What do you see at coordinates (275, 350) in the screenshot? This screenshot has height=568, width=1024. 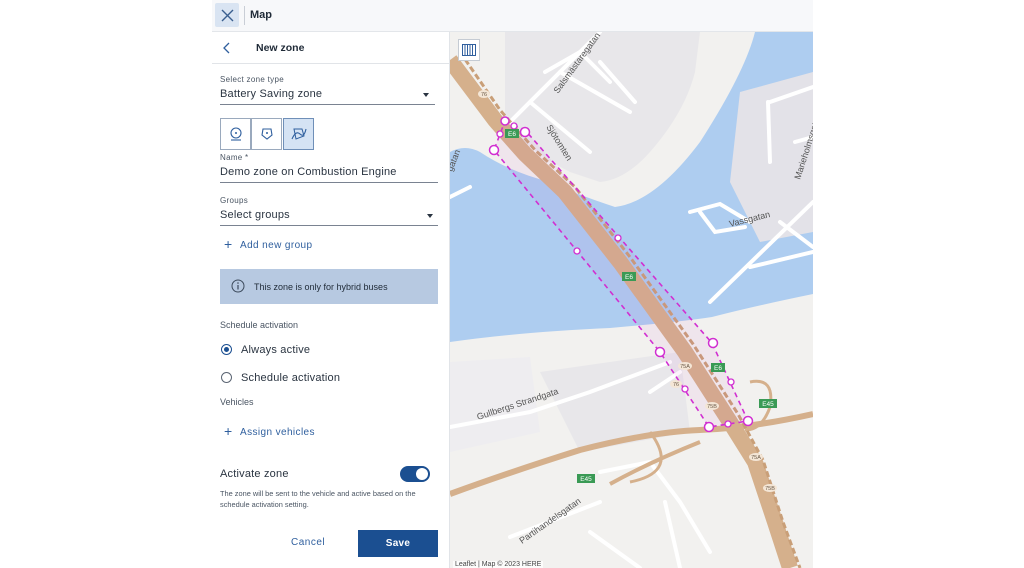 I see `always-active-label: Always active` at bounding box center [275, 350].